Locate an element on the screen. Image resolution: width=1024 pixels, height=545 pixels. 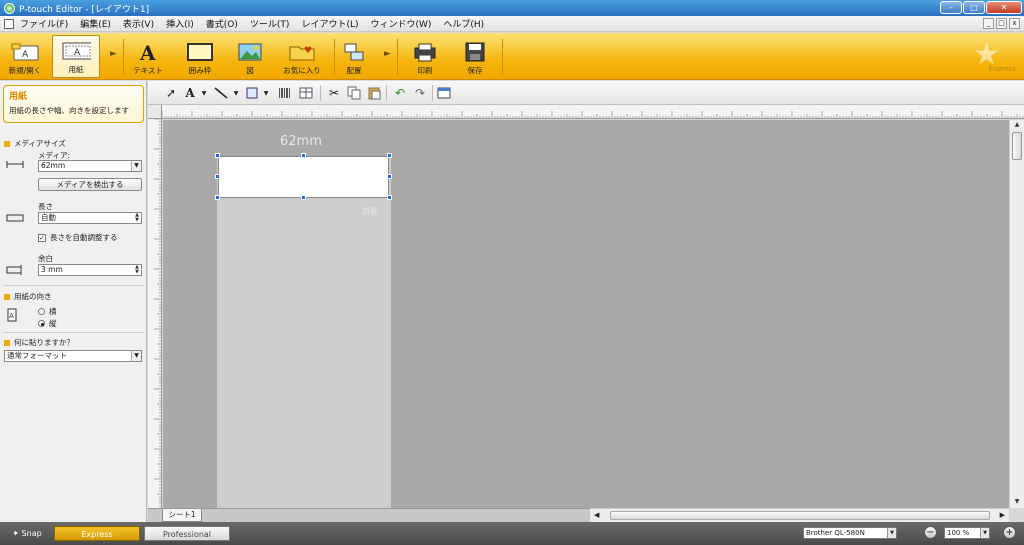
ribbon-separator is located at coordinates (397, 57).